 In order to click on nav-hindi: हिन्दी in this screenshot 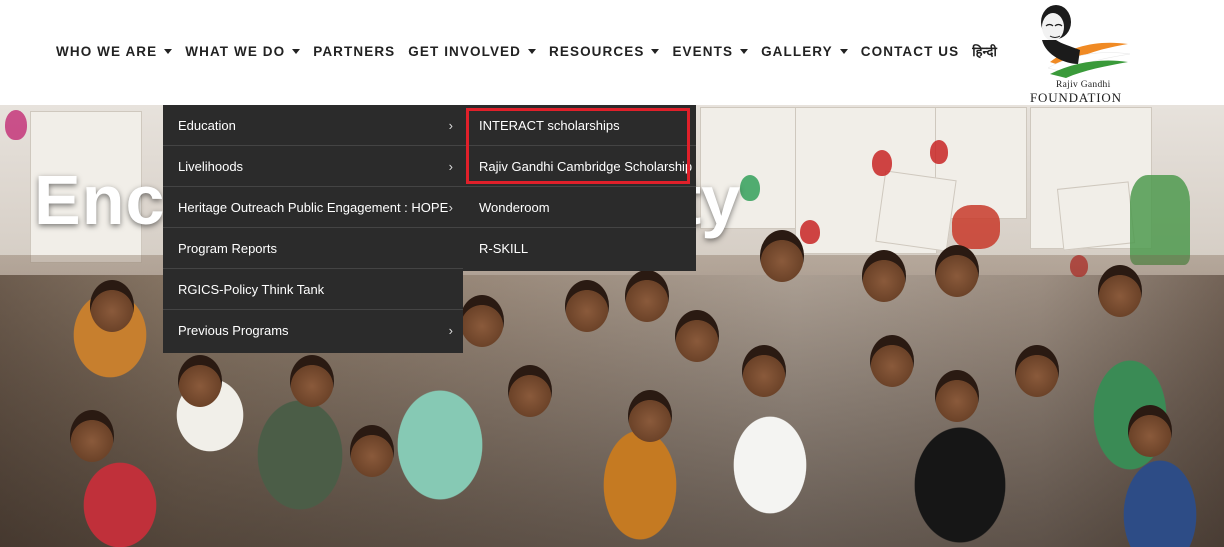, I will do `click(984, 51)`.